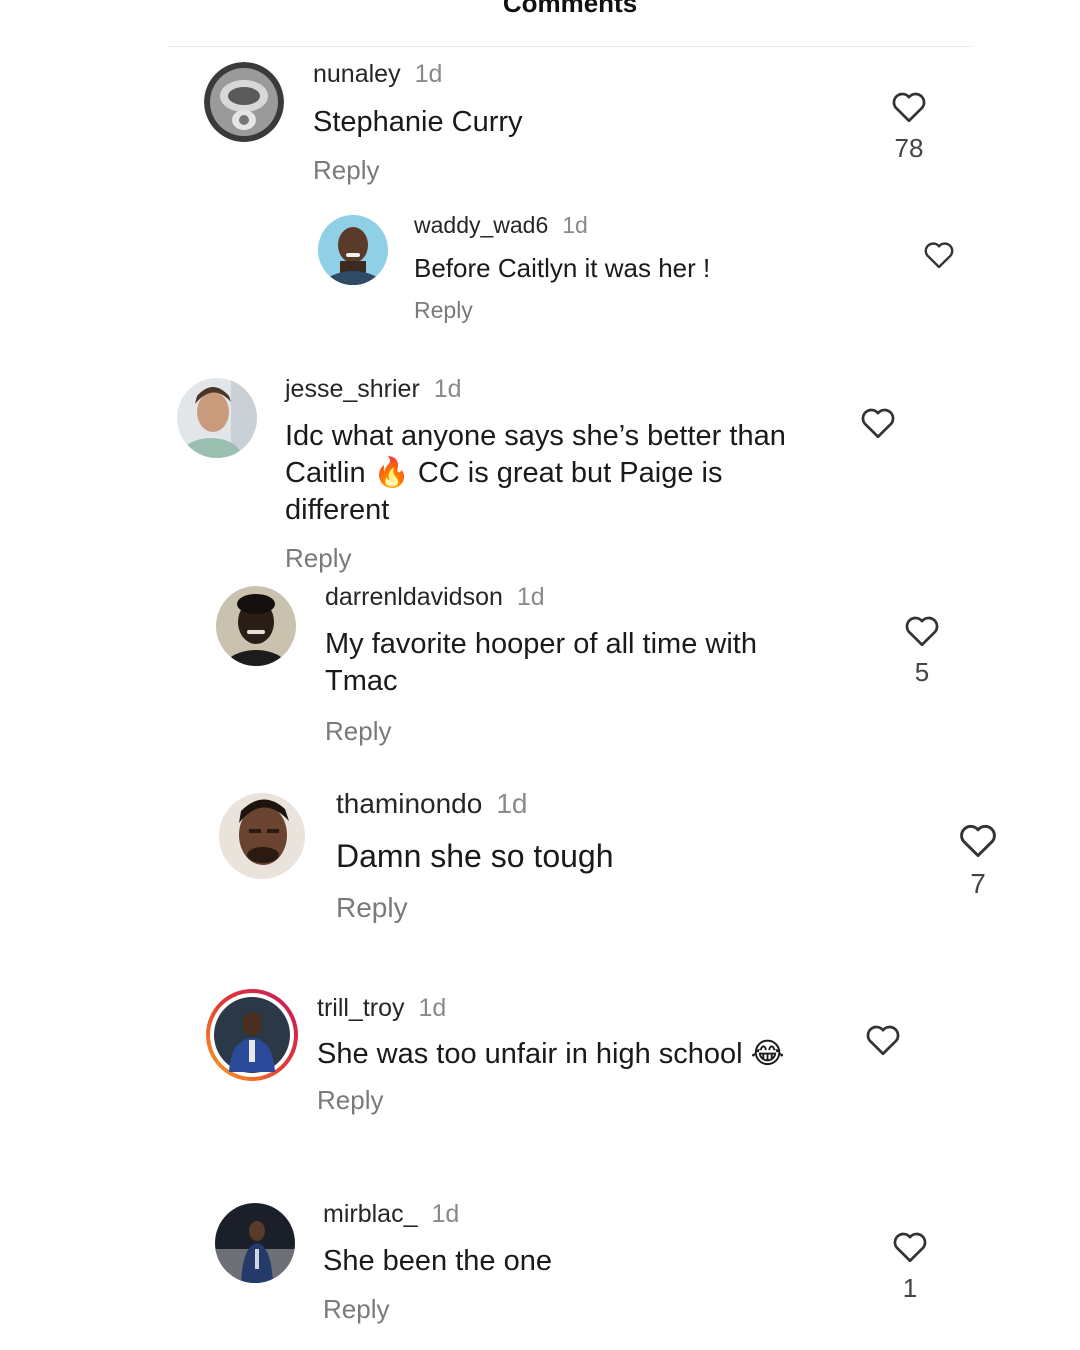 The image size is (1080, 1350). What do you see at coordinates (570, 473) in the screenshot?
I see `comment-text-line: CC is great but Paige is` at bounding box center [570, 473].